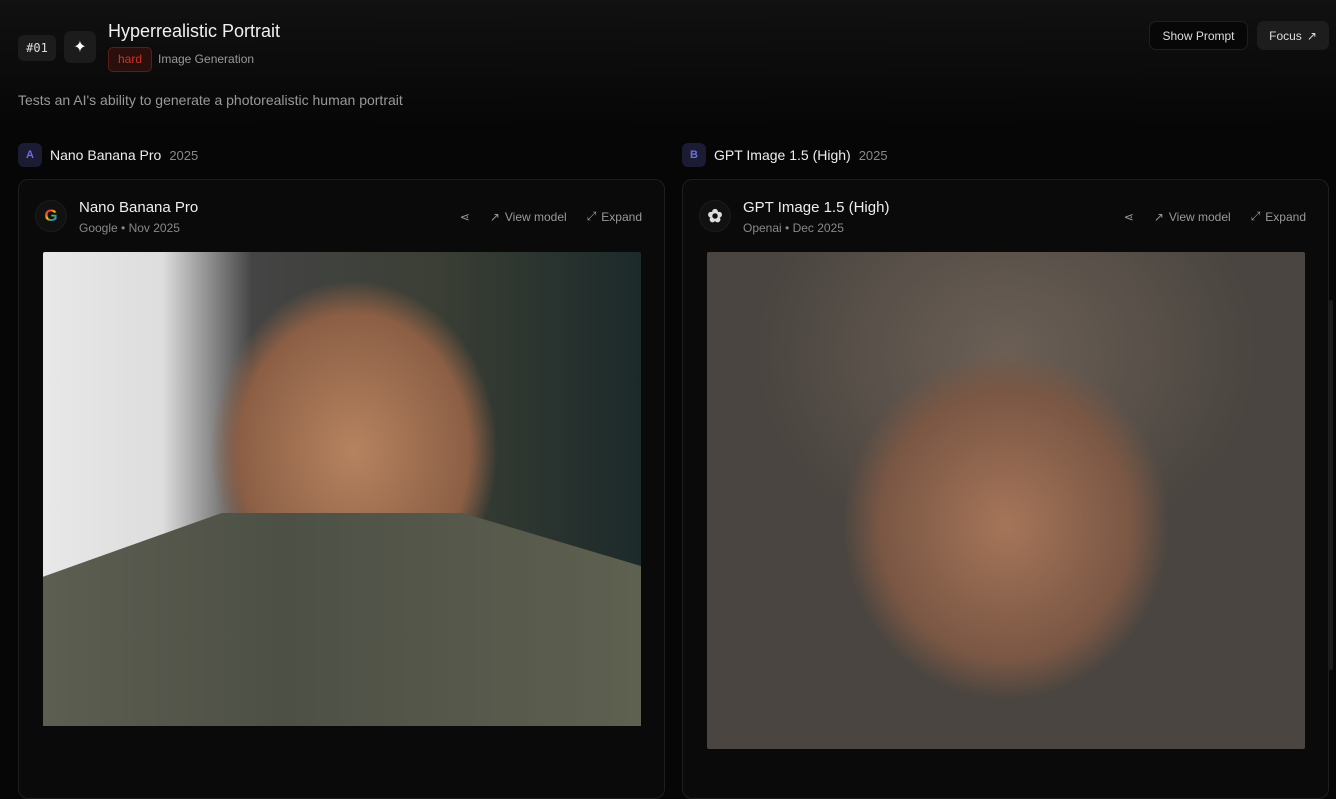 Image resolution: width=1336 pixels, height=799 pixels. I want to click on focus-label: Focus, so click(1285, 35).